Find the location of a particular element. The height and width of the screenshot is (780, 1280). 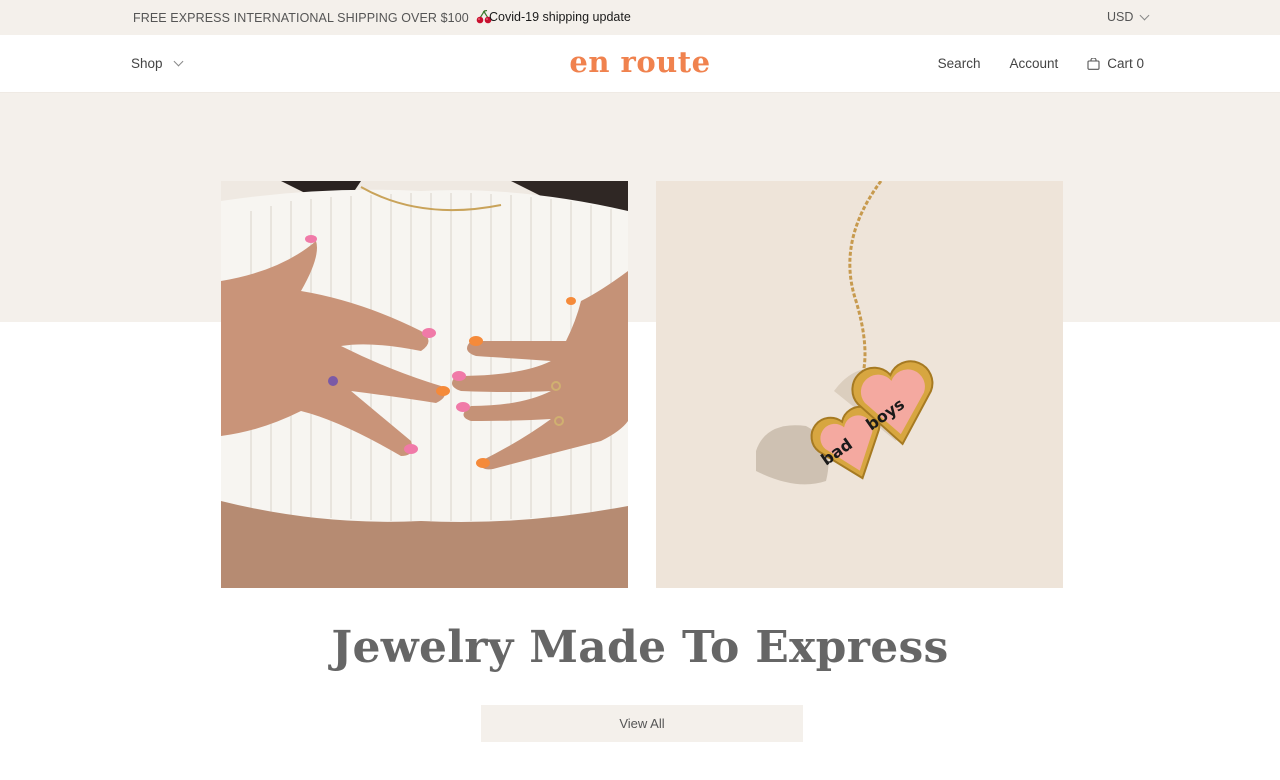

bag-icon is located at coordinates (1093, 63).